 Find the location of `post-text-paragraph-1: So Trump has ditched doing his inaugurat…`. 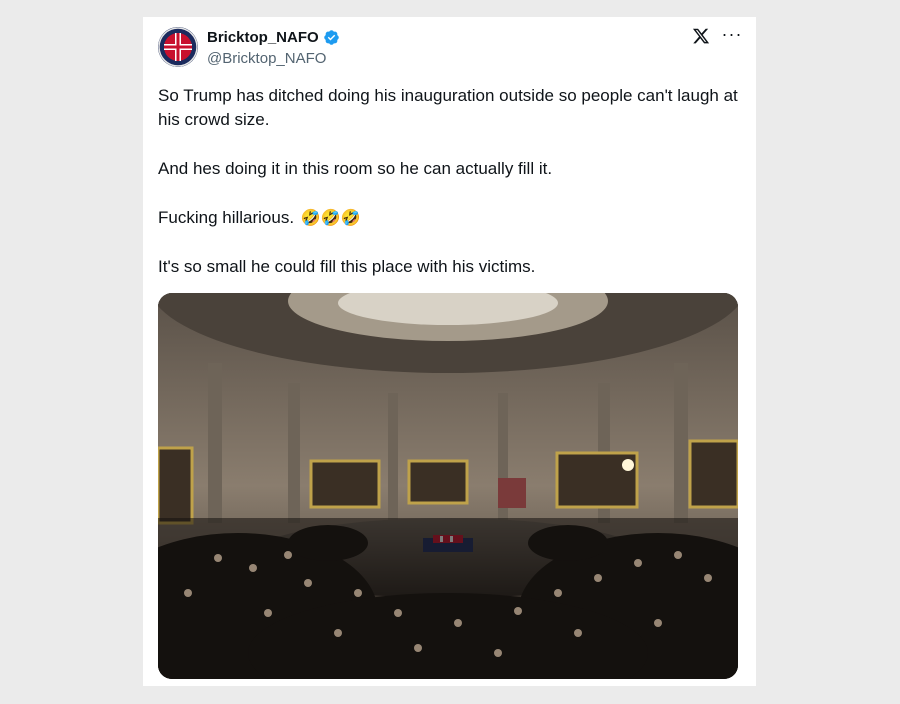

post-text-paragraph-1: So Trump has ditched doing his inaugurat… is located at coordinates (448, 107).